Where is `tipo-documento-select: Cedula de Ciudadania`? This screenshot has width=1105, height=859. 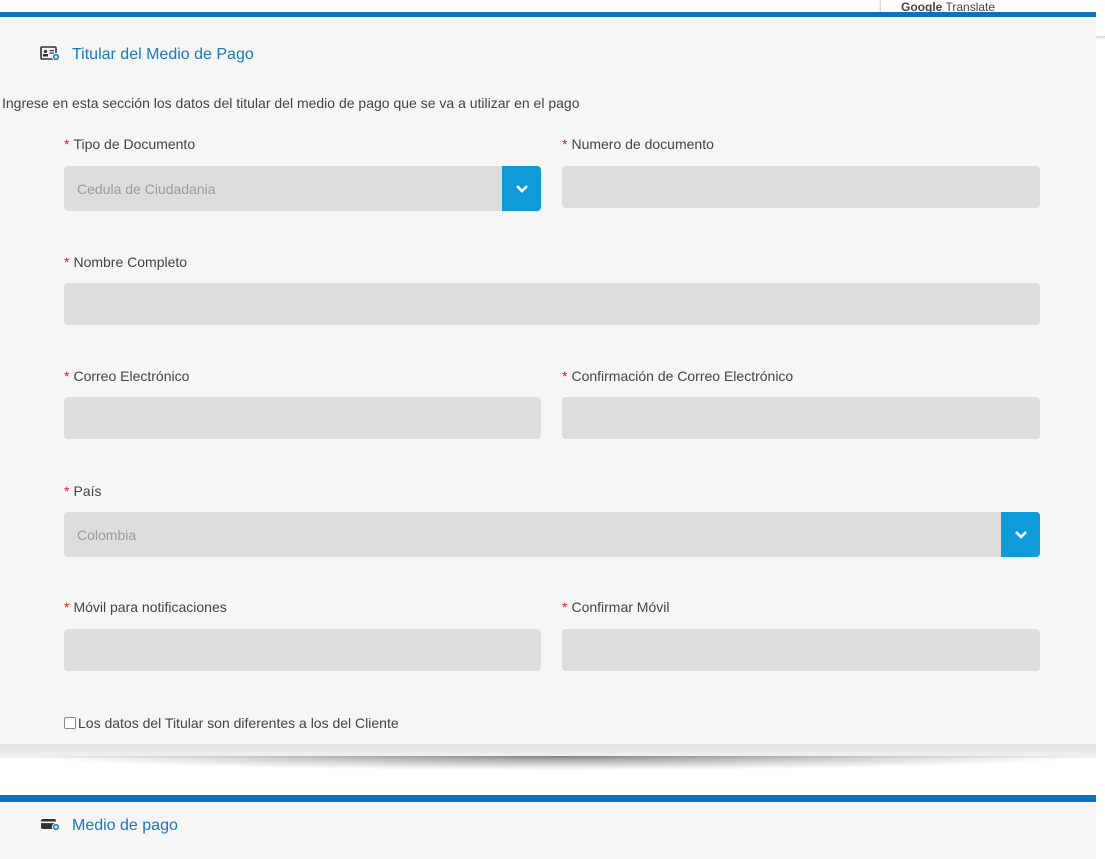 tipo-documento-select: Cedula de Ciudadania is located at coordinates (302, 188).